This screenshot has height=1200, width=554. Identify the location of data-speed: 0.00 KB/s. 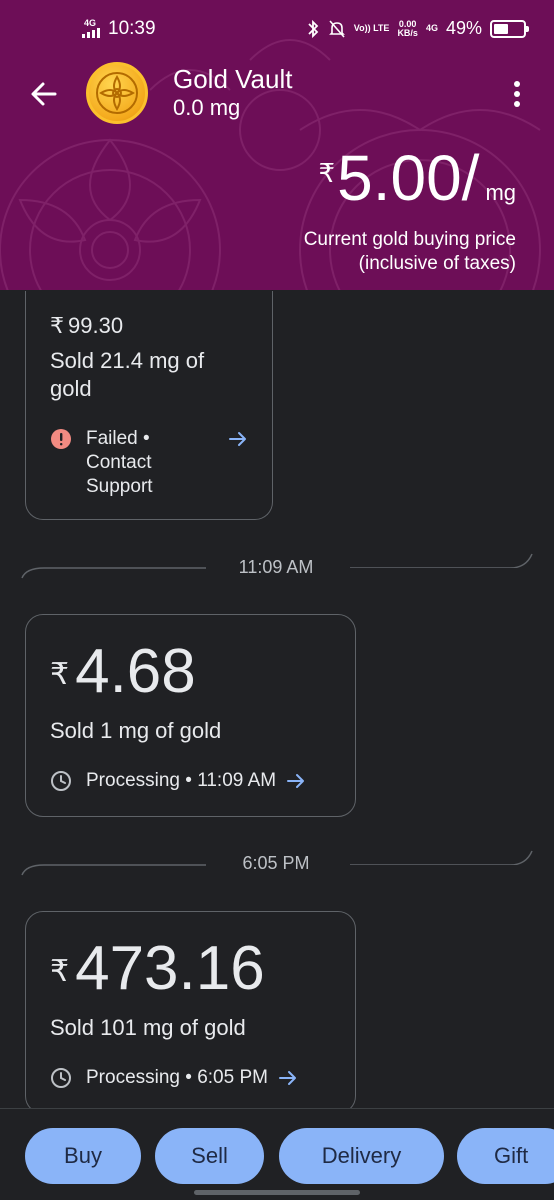
(407, 28).